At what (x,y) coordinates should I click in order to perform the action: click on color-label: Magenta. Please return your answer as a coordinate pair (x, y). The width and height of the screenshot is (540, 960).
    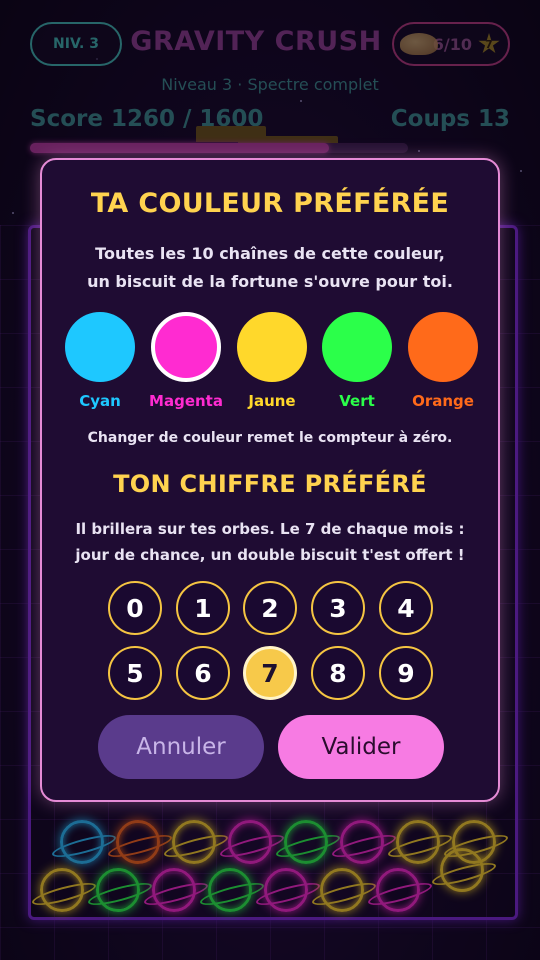
    Looking at the image, I should click on (186, 401).